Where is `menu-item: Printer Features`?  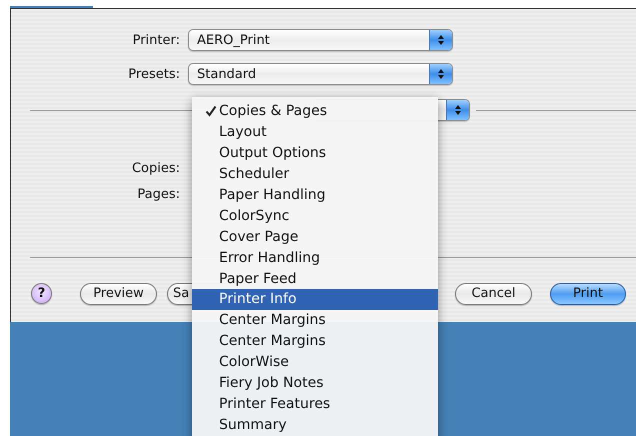 menu-item: Printer Features is located at coordinates (315, 403).